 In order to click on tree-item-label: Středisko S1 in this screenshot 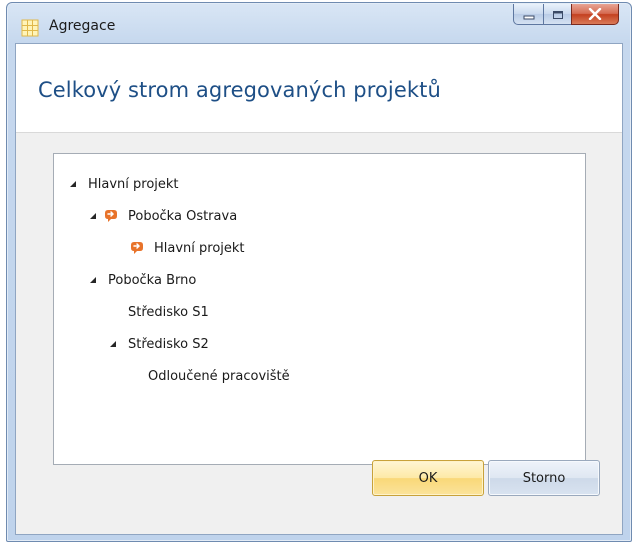, I will do `click(168, 312)`.